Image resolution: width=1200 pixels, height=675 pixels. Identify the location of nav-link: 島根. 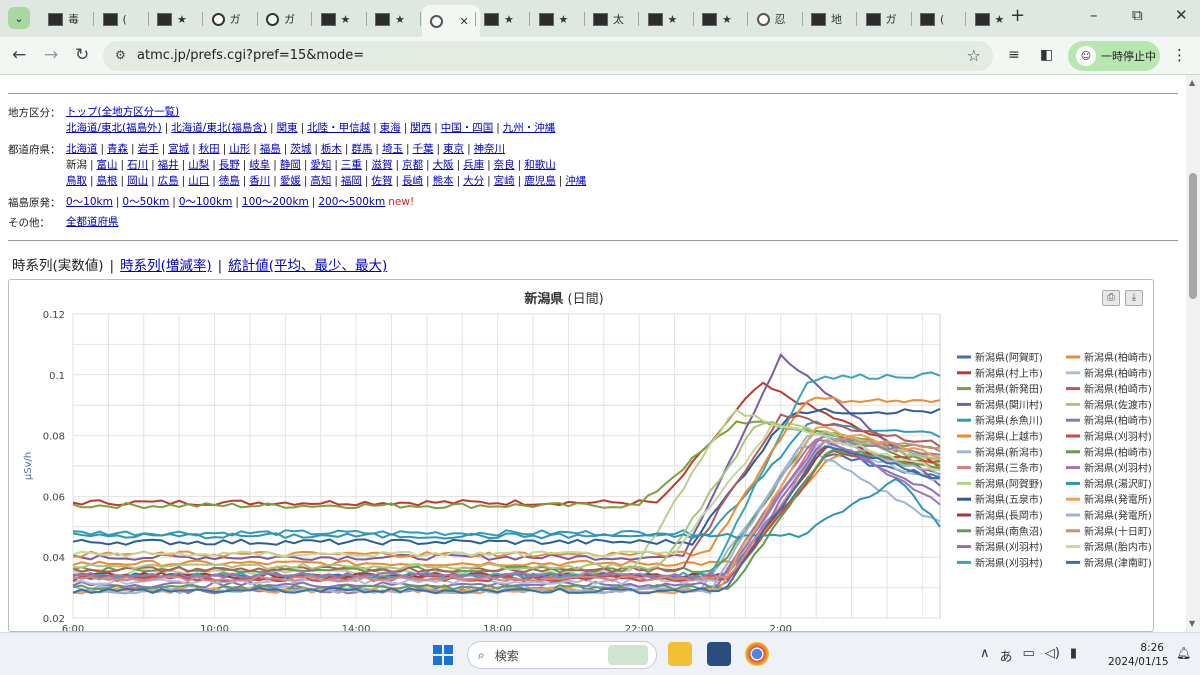
(107, 181).